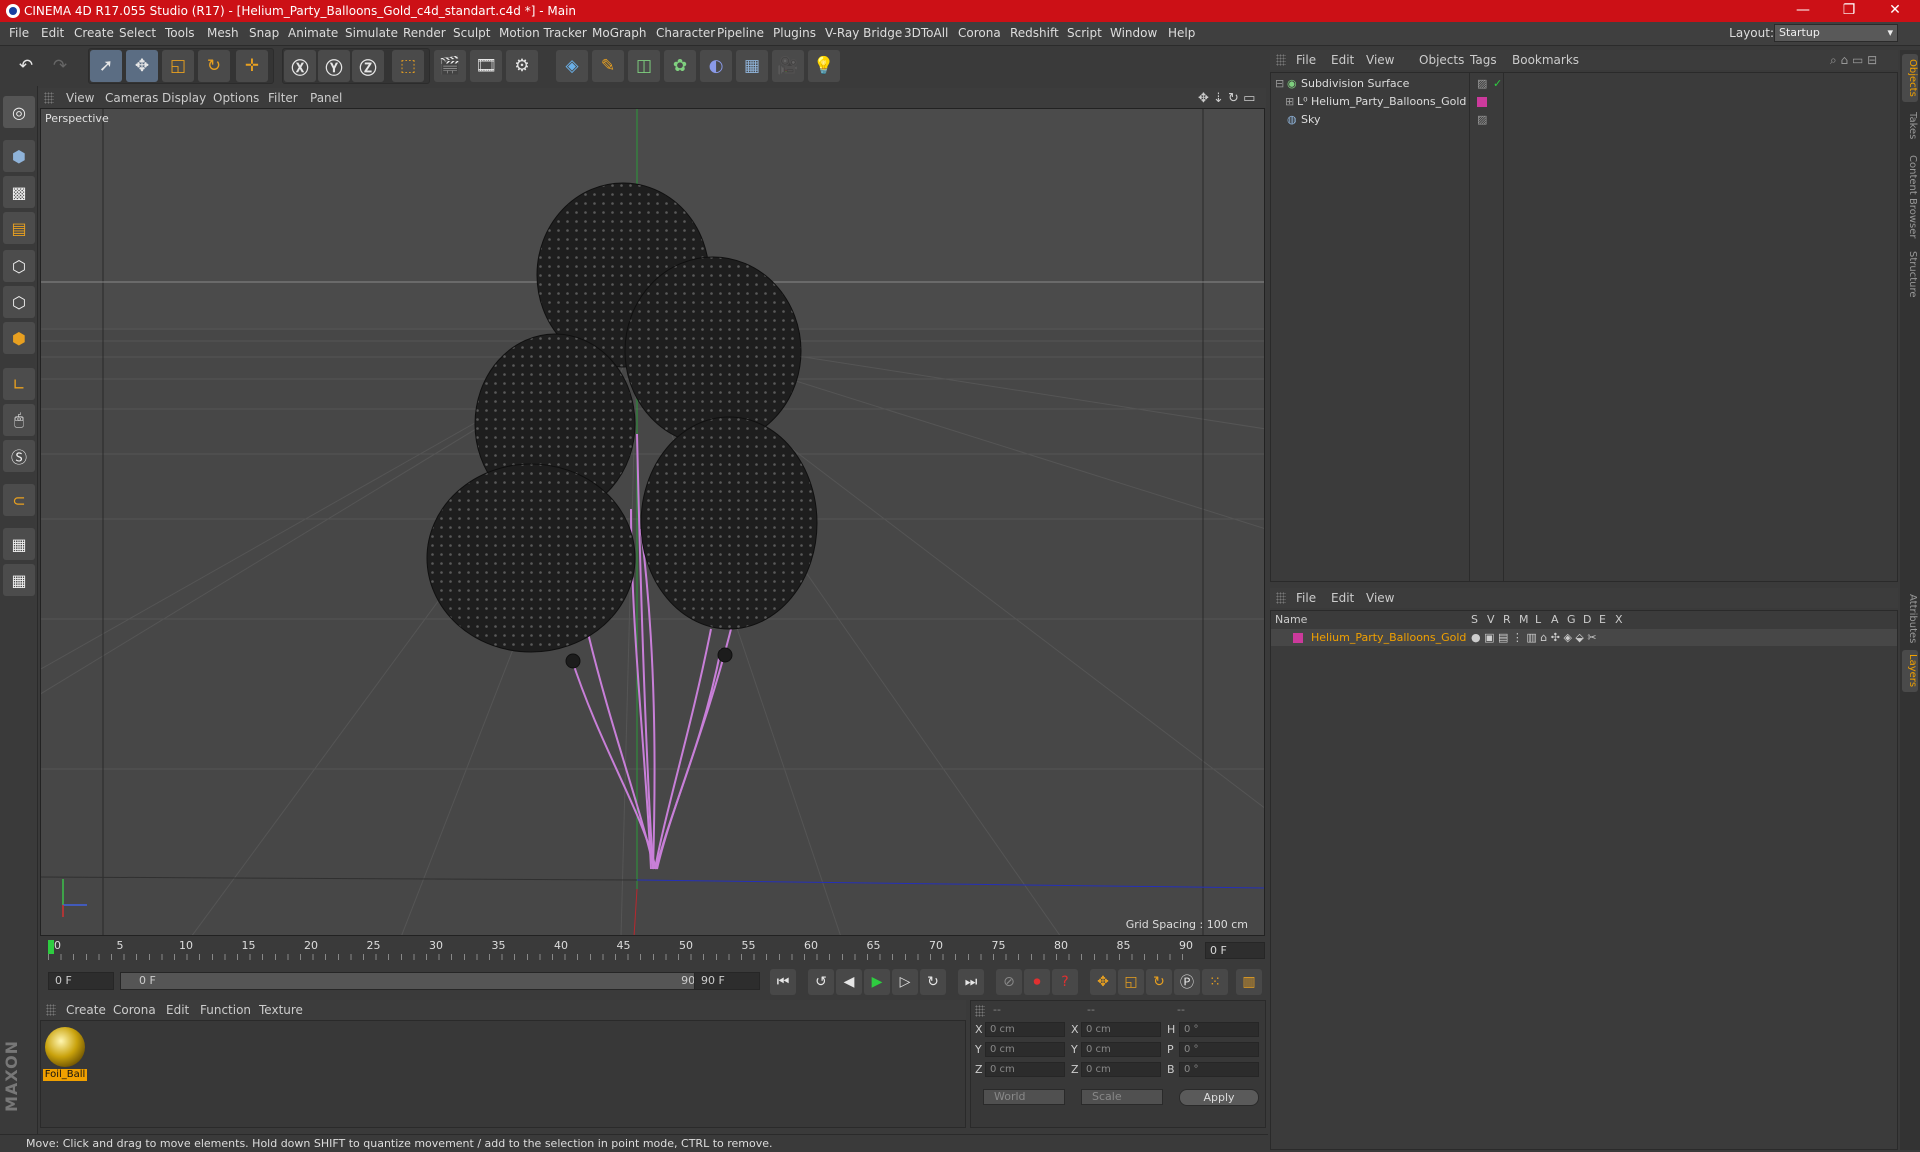 The width and height of the screenshot is (1920, 1152). Describe the element at coordinates (106, 66) in the screenshot. I see `live-selection-icon: ➚` at that location.